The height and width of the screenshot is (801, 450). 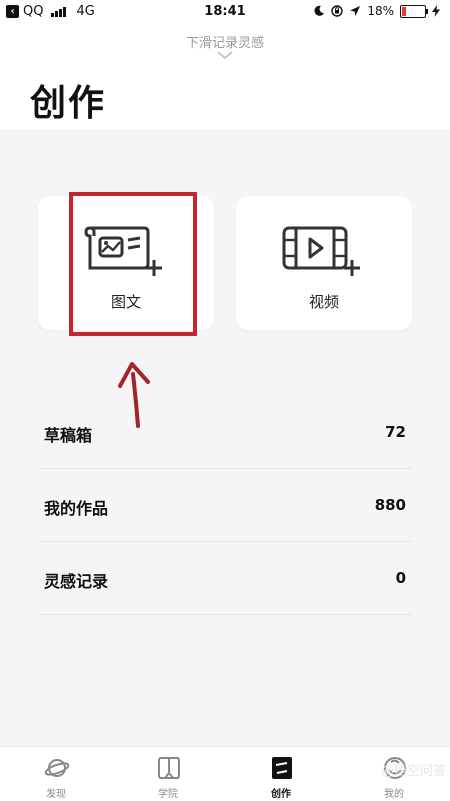 I want to click on card-label-video: 视频, so click(x=323, y=302).